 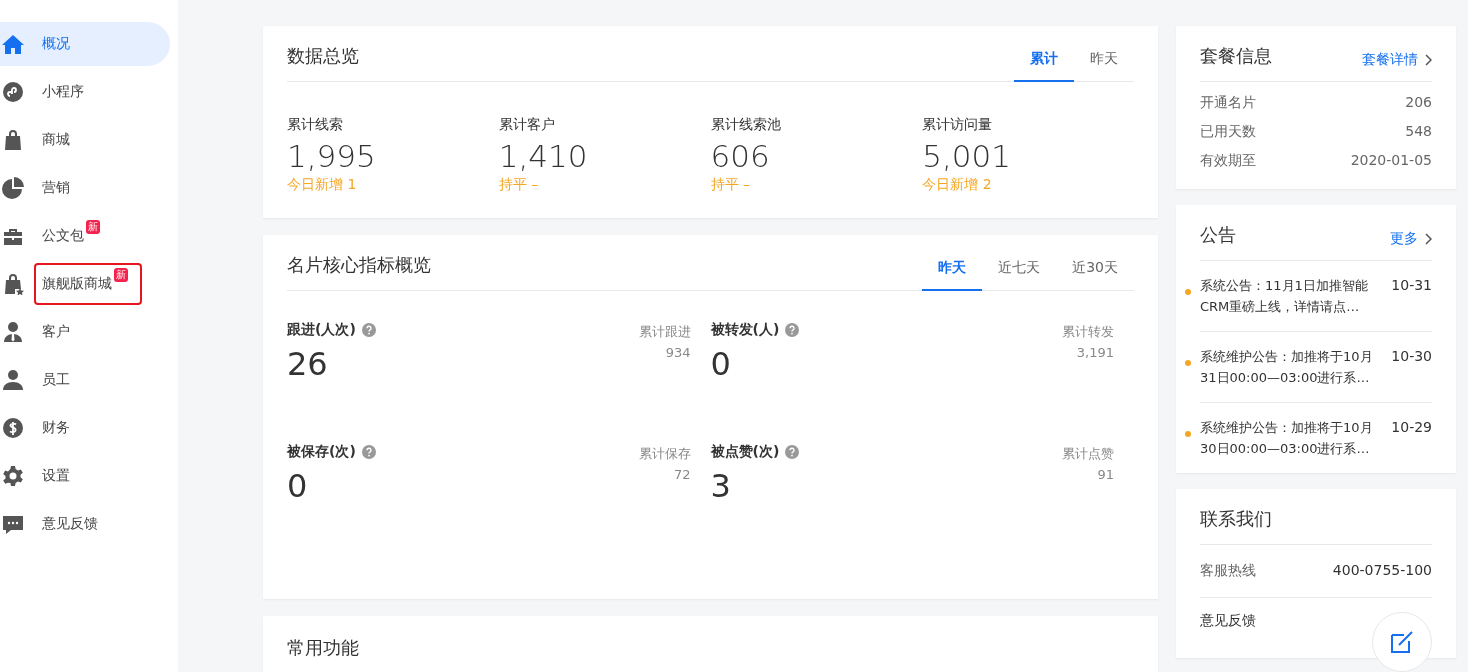 What do you see at coordinates (85, 236) in the screenshot?
I see `sidebar-item: 公文包 新` at bounding box center [85, 236].